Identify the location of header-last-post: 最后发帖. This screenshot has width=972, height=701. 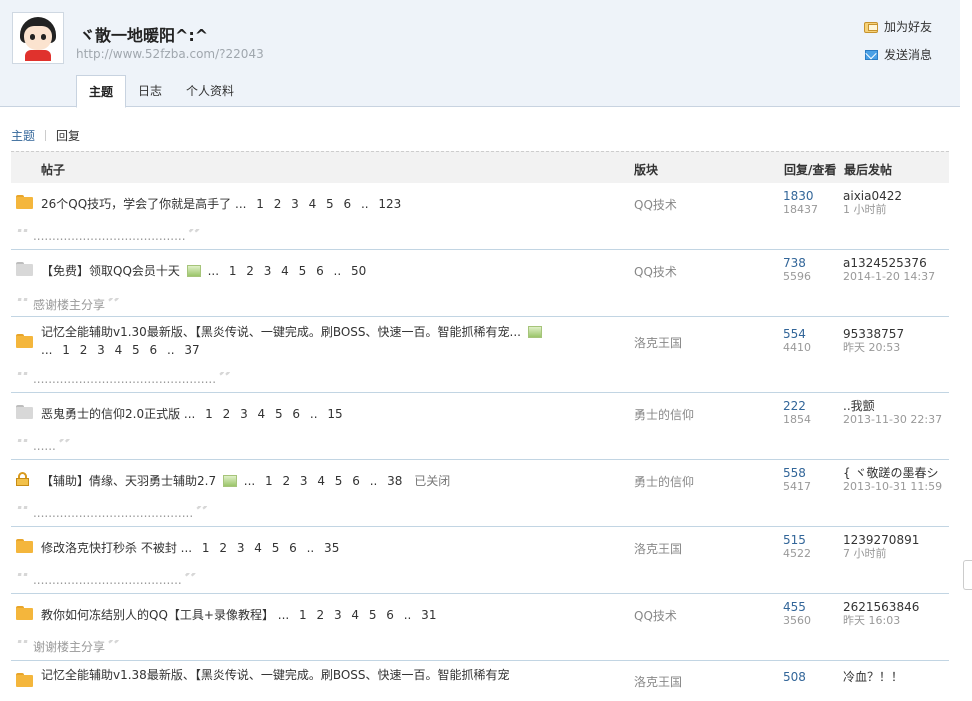
(868, 170).